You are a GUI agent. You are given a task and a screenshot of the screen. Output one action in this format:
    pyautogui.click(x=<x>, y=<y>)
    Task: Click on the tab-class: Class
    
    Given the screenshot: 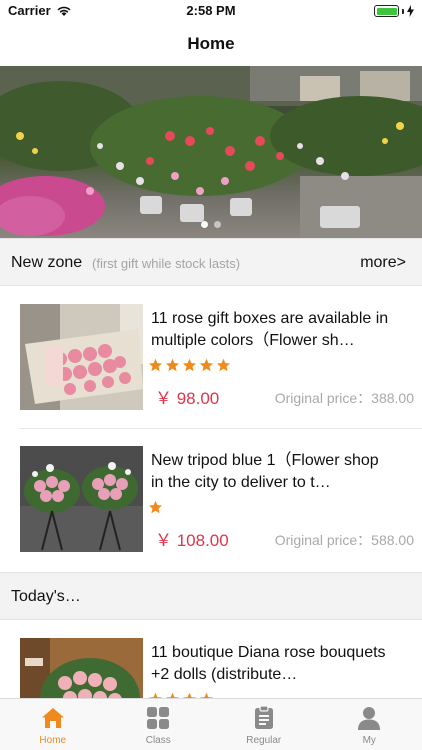 What is the action you would take?
    pyautogui.click(x=159, y=724)
    